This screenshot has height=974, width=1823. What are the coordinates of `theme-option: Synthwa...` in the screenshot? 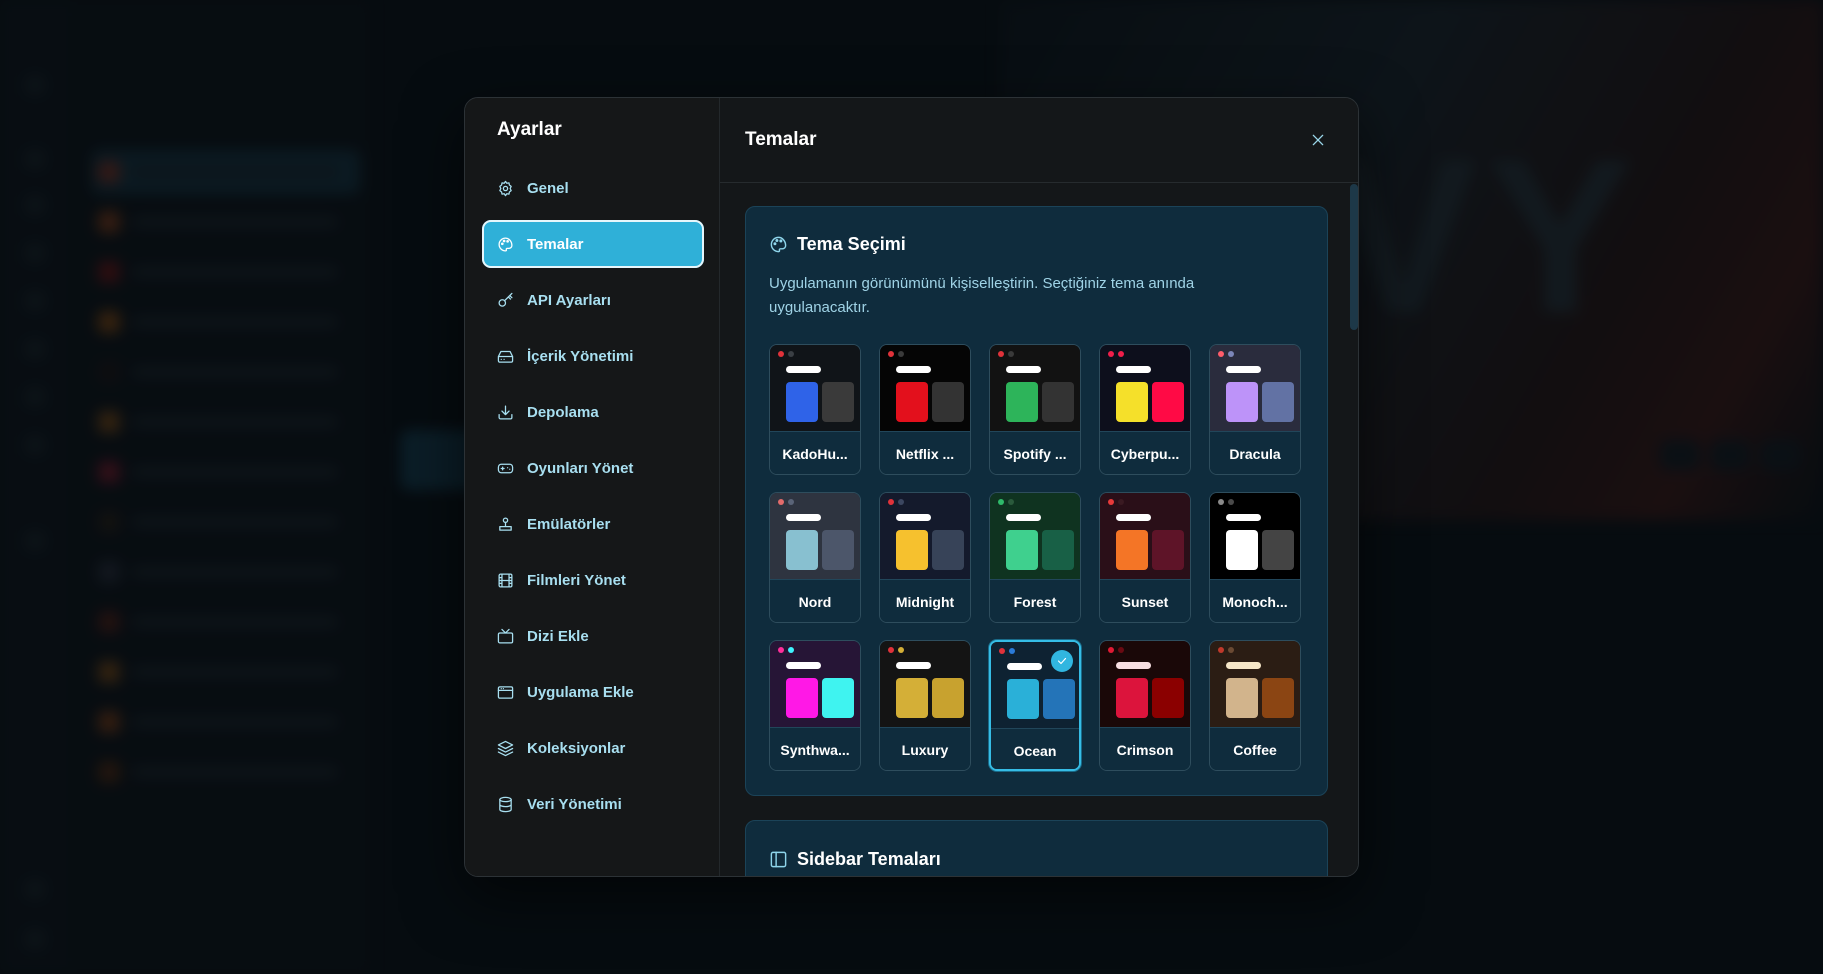 It's located at (815, 705).